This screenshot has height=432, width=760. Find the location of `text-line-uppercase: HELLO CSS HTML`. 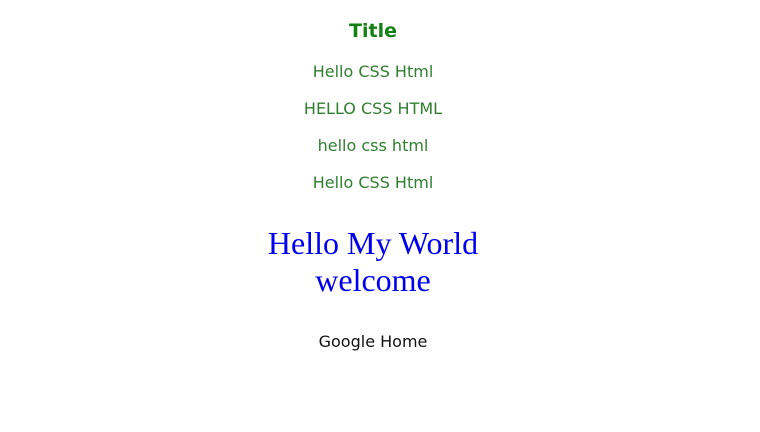

text-line-uppercase: HELLO CSS HTML is located at coordinates (373, 108).